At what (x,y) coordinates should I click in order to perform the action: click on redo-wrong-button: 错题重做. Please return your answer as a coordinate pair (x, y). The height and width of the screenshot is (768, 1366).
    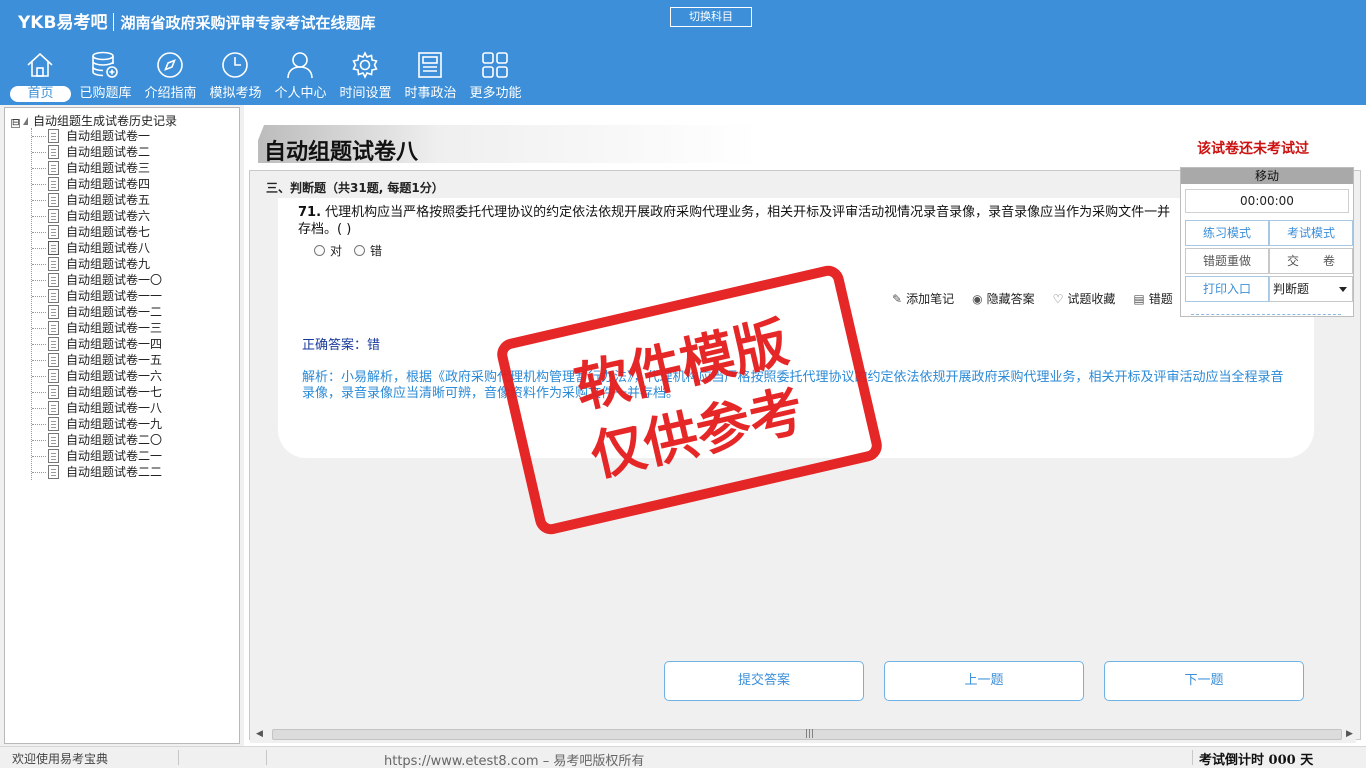
    Looking at the image, I should click on (1227, 261).